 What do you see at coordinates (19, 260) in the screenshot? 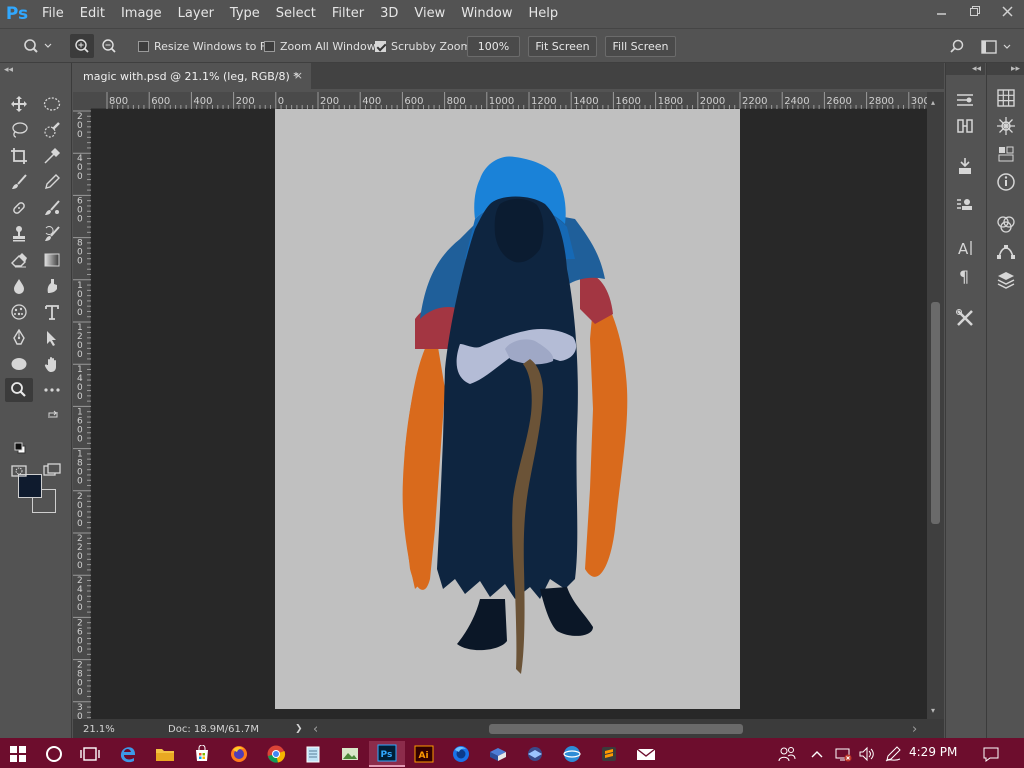
I see `eraser-icon` at bounding box center [19, 260].